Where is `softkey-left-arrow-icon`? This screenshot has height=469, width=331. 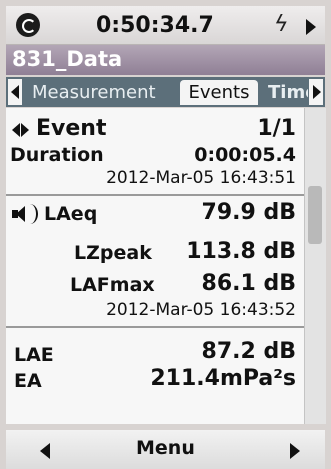 softkey-left-arrow-icon is located at coordinates (45, 451).